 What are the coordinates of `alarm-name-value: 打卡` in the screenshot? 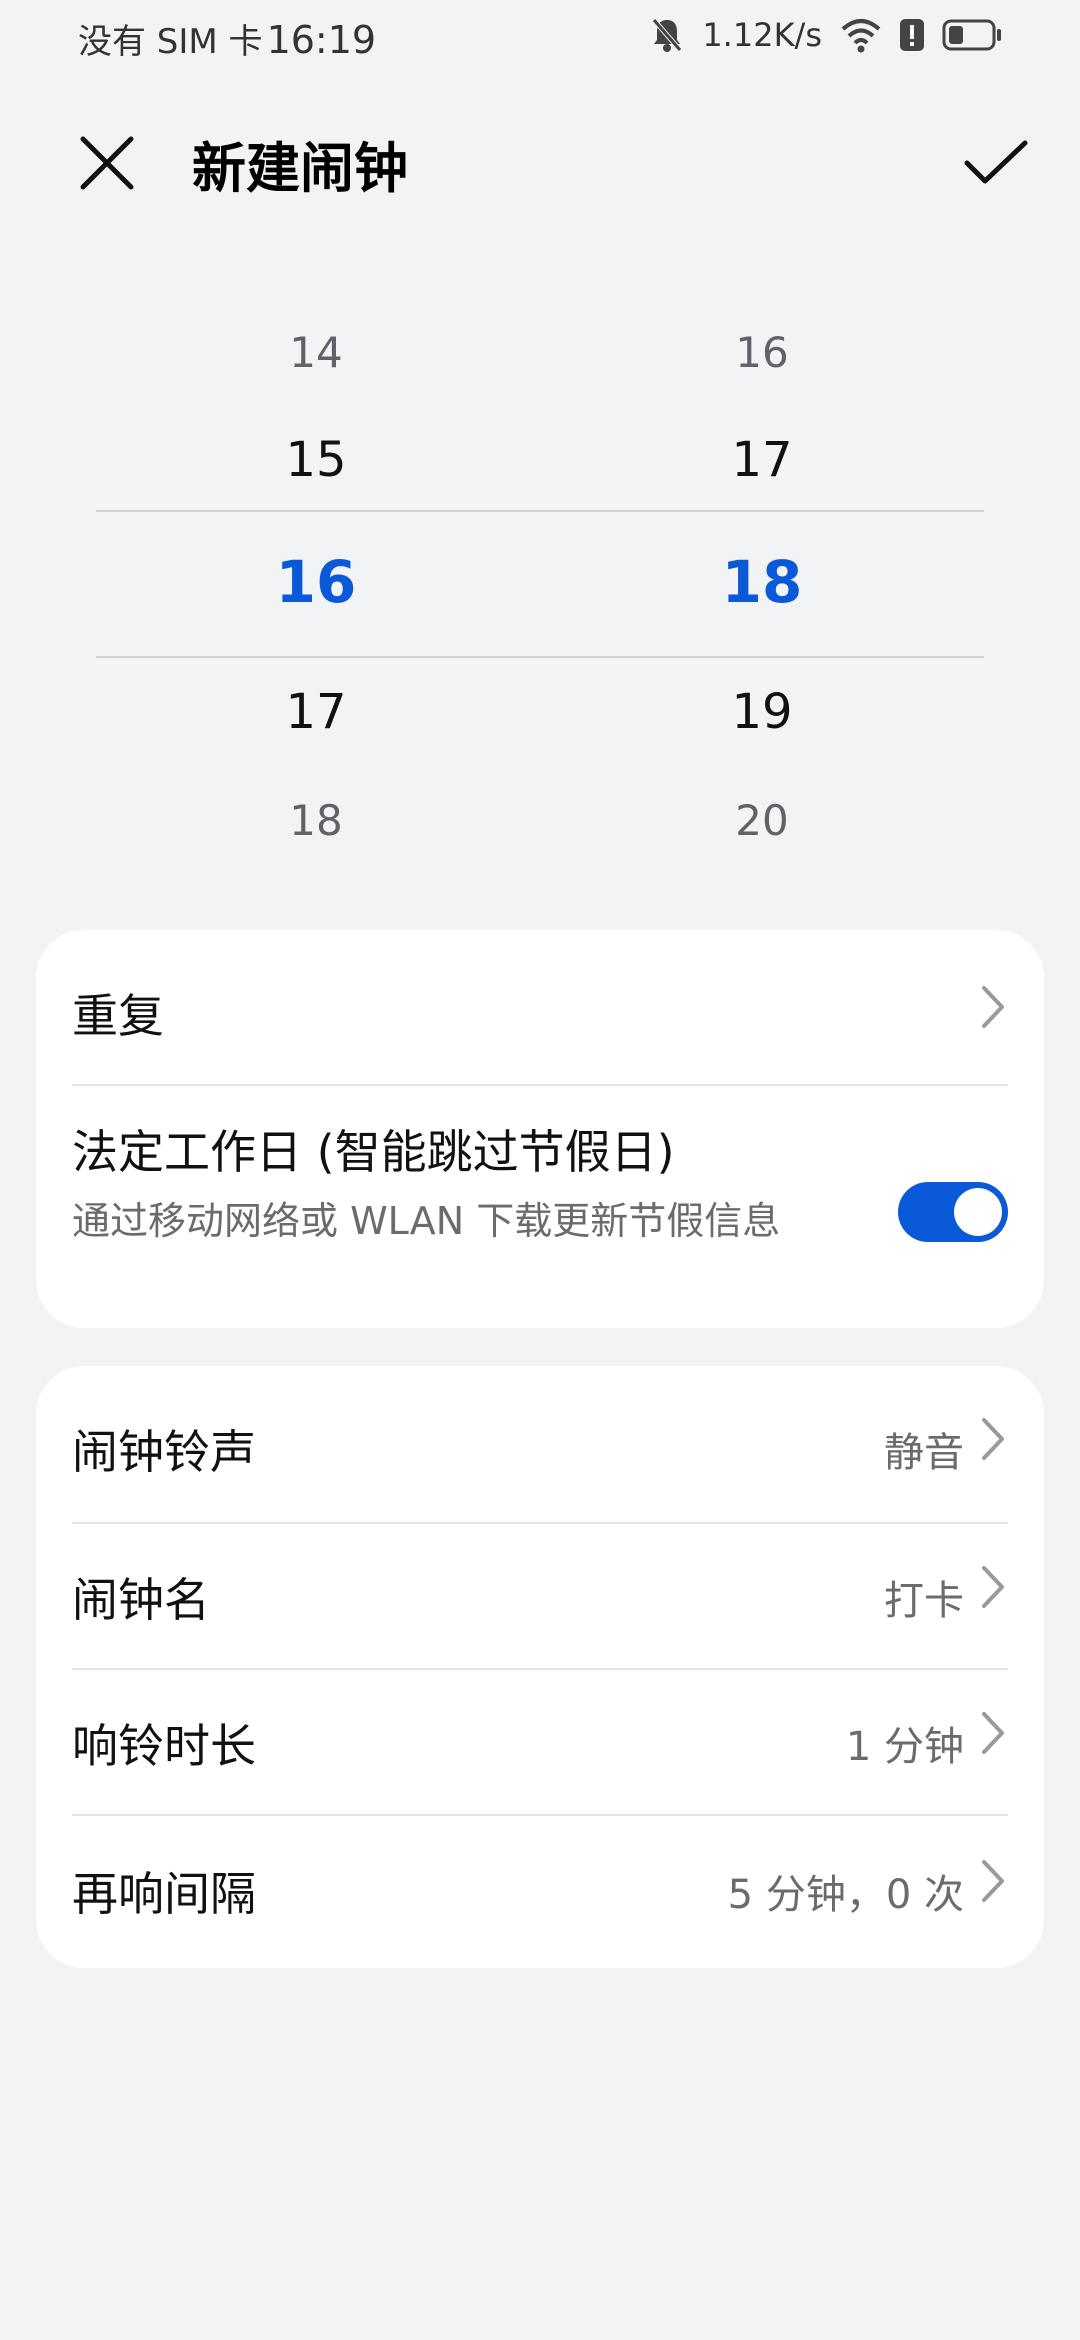 It's located at (924, 1601).